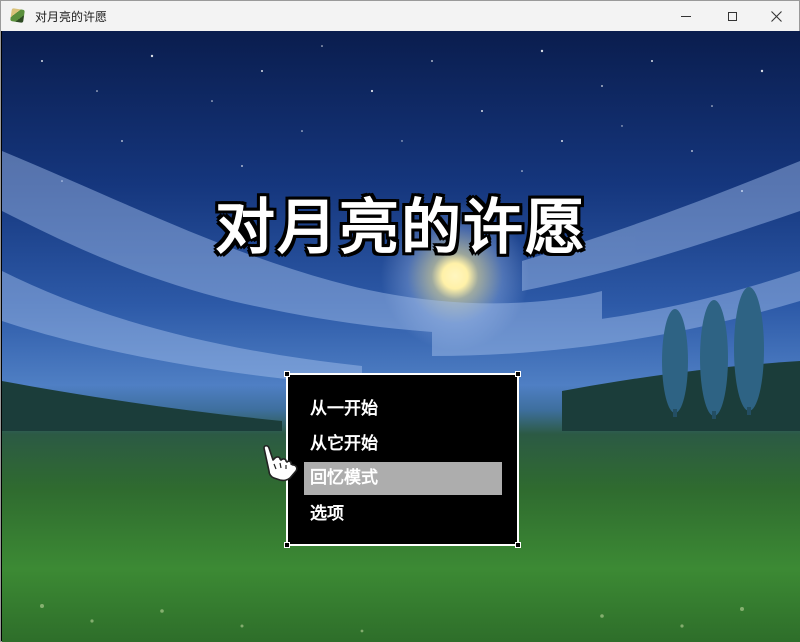 The image size is (800, 642). What do you see at coordinates (403, 514) in the screenshot?
I see `menu-item-options: 选项` at bounding box center [403, 514].